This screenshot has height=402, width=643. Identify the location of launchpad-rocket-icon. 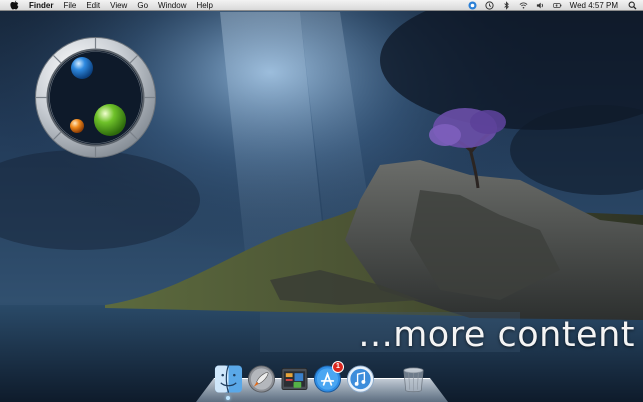
(261, 379).